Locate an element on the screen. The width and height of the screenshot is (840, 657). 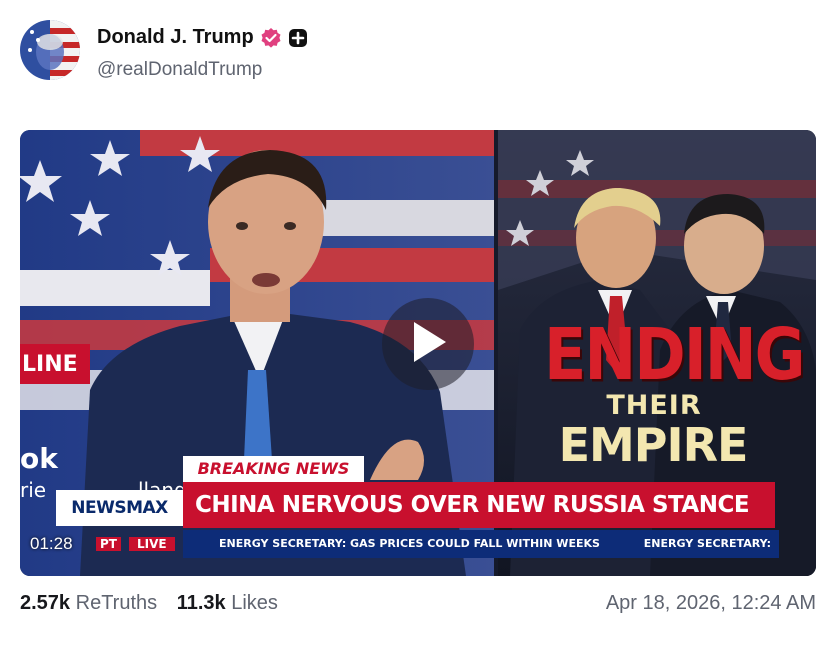
play-button is located at coordinates (428, 344).